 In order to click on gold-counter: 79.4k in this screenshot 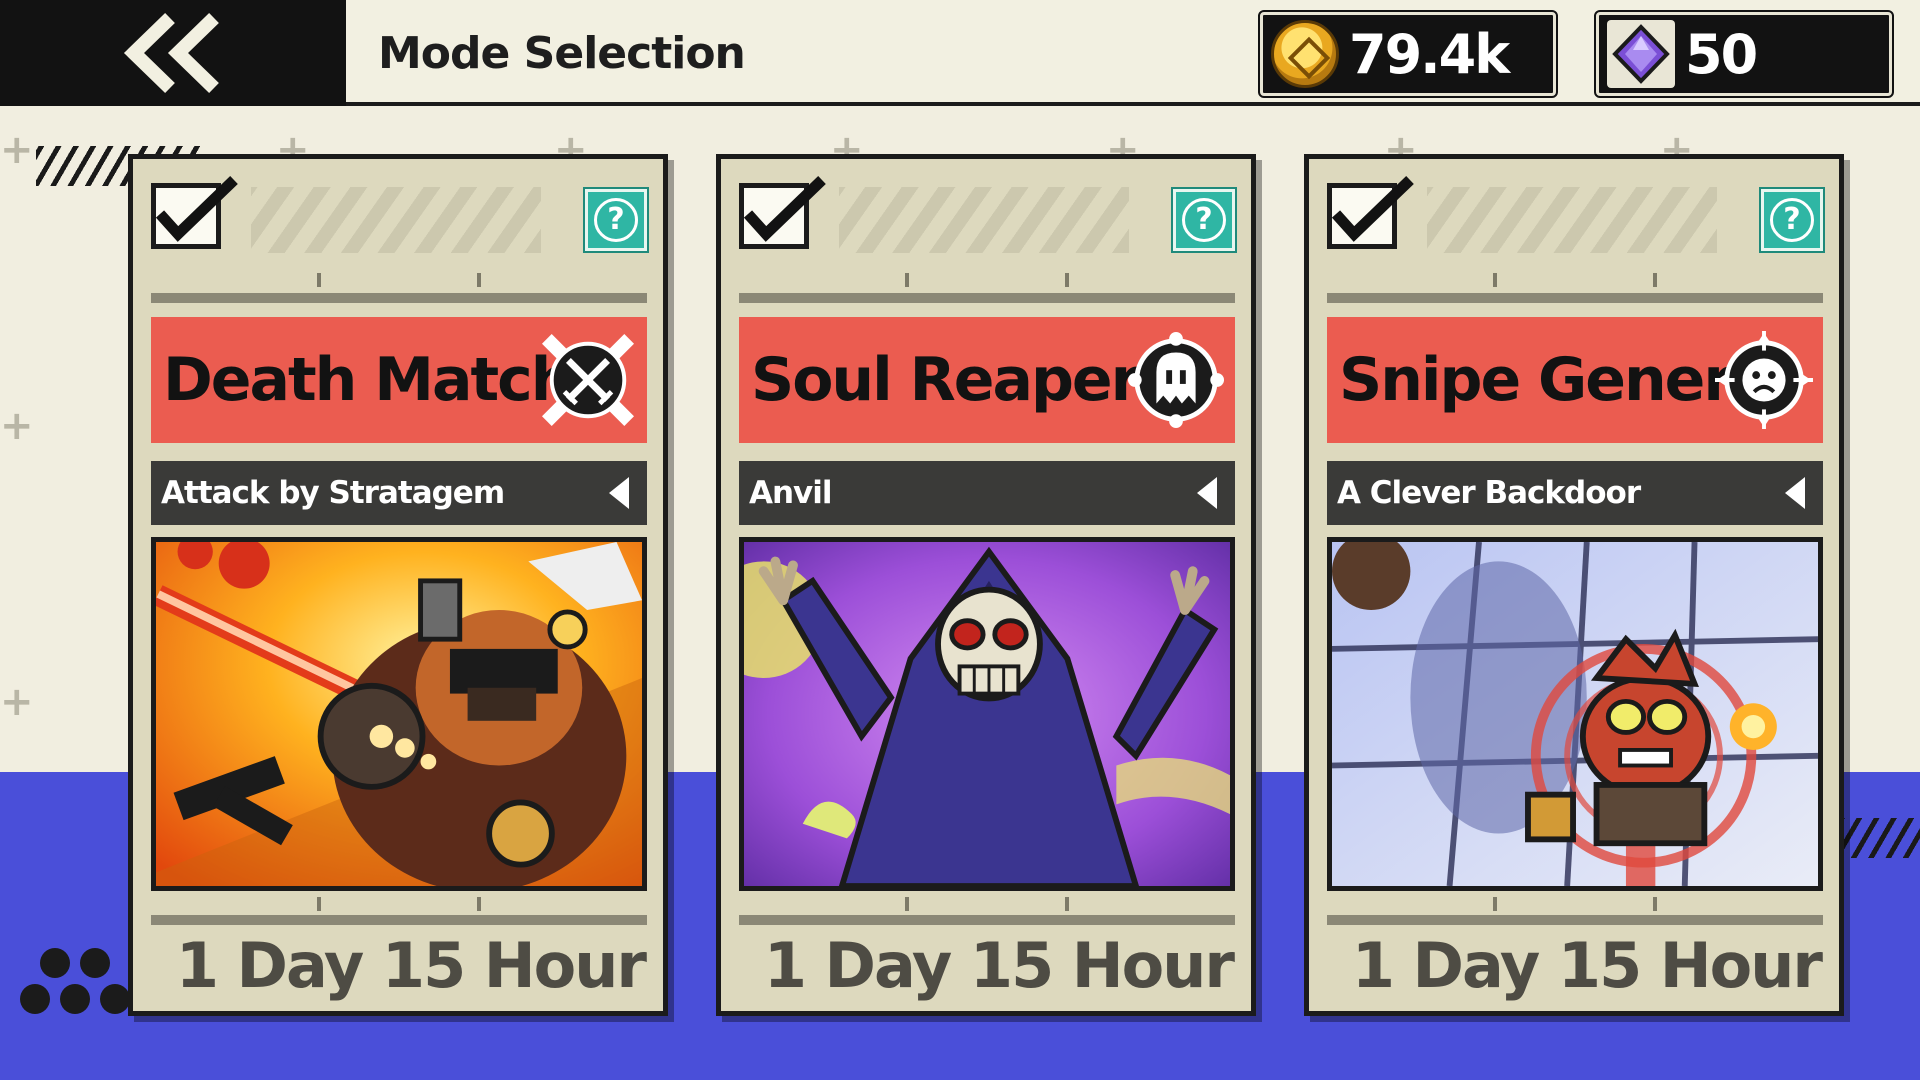, I will do `click(1408, 54)`.